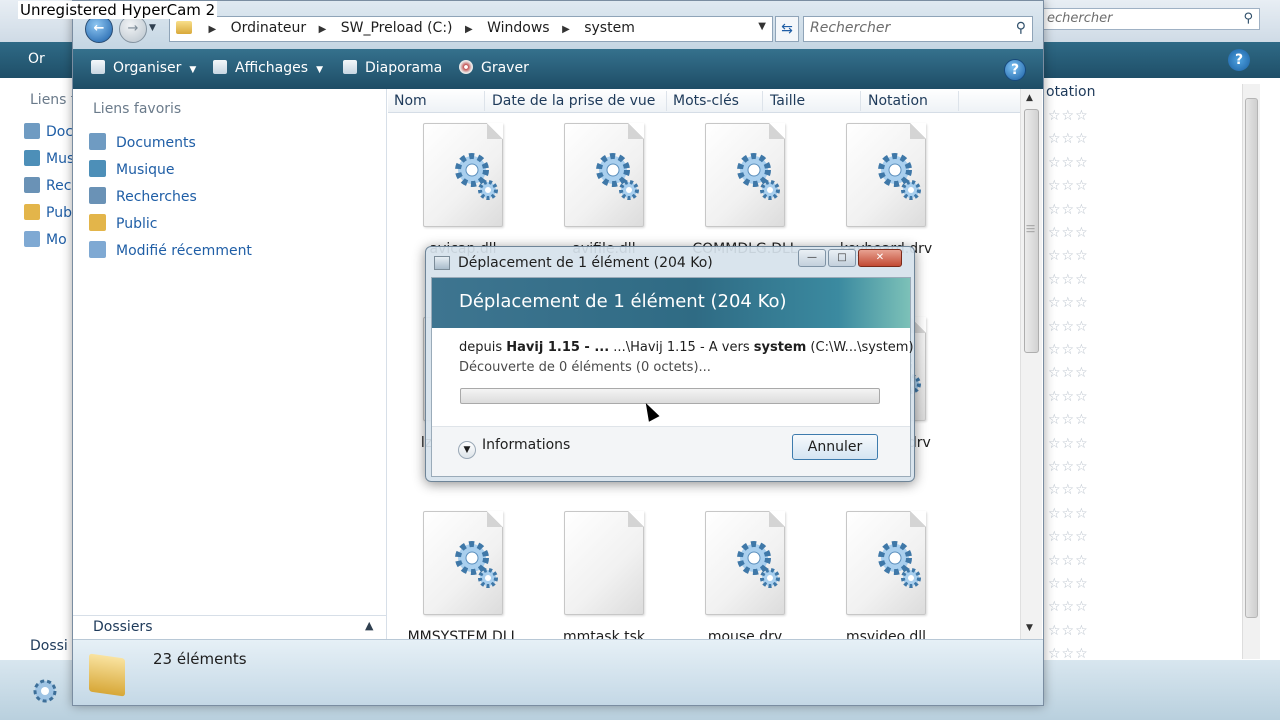 Image resolution: width=1280 pixels, height=720 pixels. I want to click on favorite-recherches: Recherches, so click(143, 197).